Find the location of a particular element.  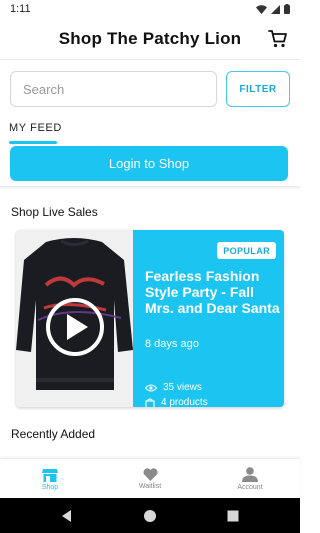

views-stat: 35 views is located at coordinates (173, 387).